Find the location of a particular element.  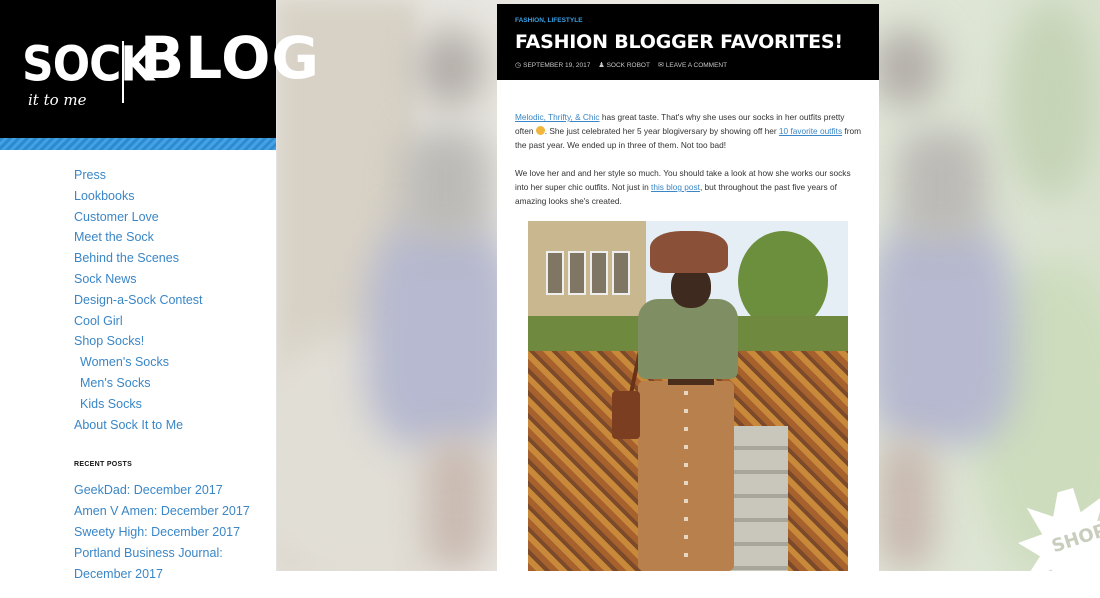

nav-item-customer-love: Customer Love is located at coordinates (138, 217).